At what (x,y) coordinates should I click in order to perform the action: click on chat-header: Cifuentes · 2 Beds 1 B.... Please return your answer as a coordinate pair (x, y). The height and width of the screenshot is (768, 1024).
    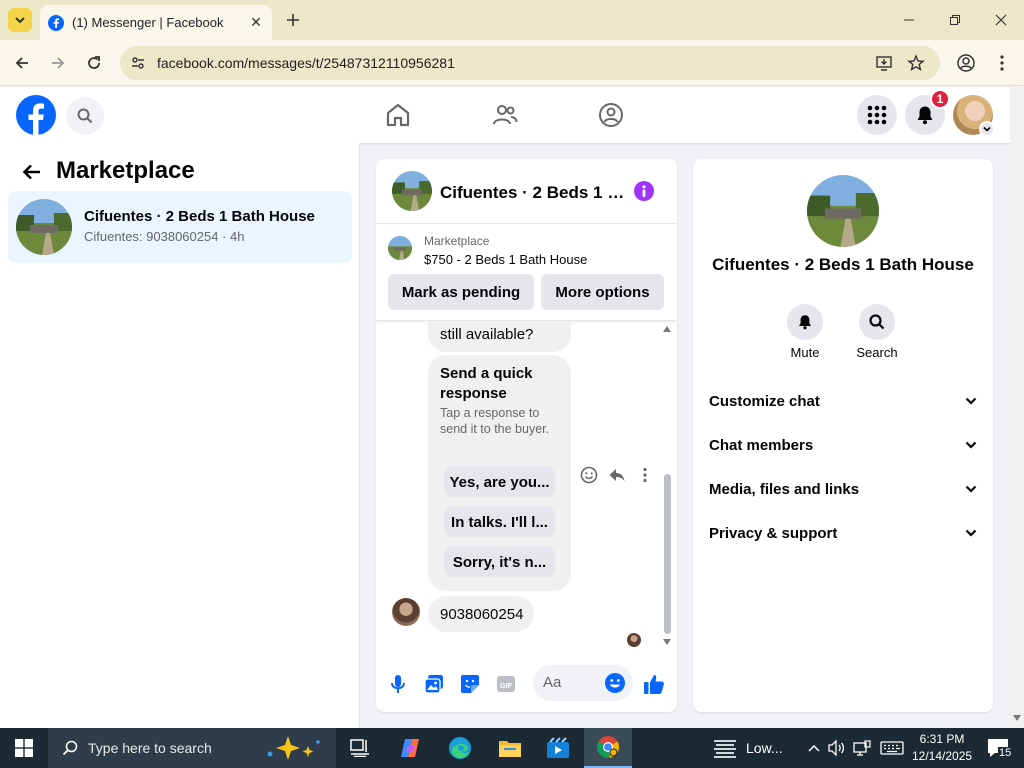
    Looking at the image, I should click on (526, 191).